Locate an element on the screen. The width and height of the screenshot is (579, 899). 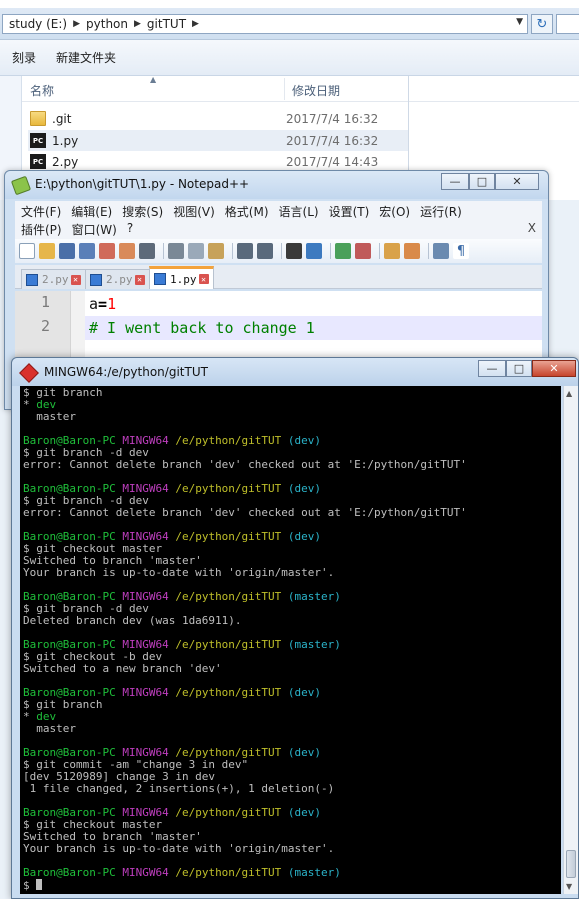
terminal-scrollbar: ▲ ▼ is located at coordinates (570, 640).